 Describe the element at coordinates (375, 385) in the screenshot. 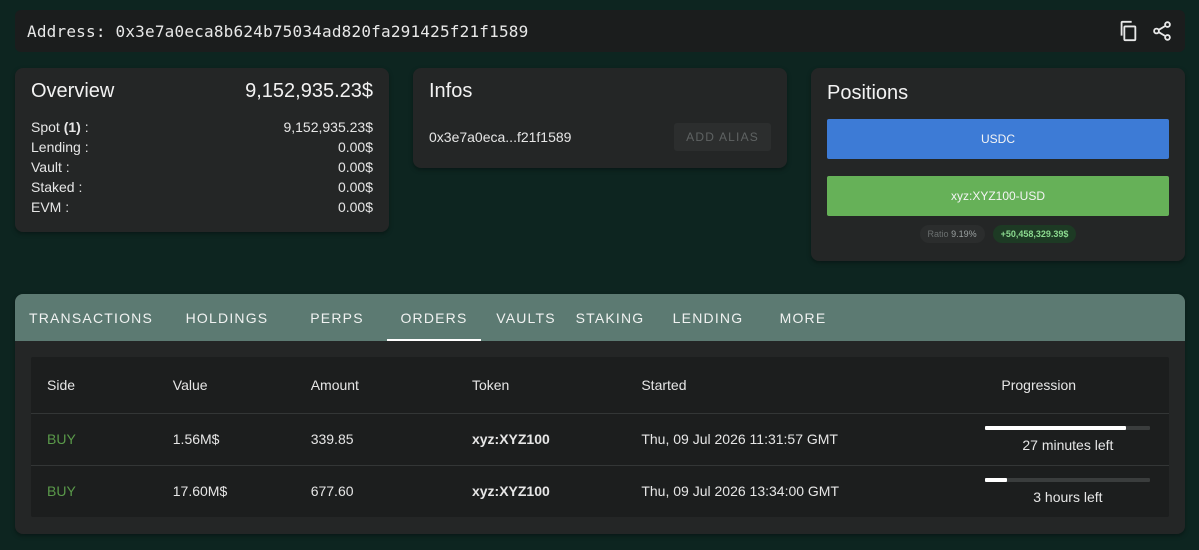

I see `column-header-amount: Amount` at that location.